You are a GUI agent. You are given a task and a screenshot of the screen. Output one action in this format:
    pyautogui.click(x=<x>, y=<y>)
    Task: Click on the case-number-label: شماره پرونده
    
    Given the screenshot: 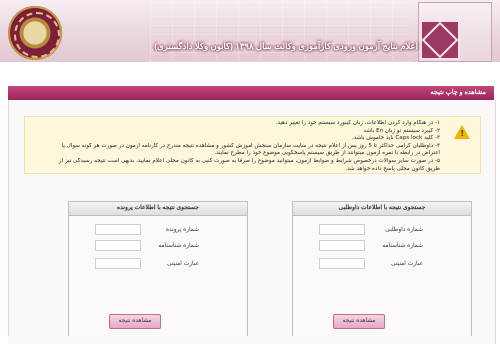 What is the action you would take?
    pyautogui.click(x=182, y=230)
    